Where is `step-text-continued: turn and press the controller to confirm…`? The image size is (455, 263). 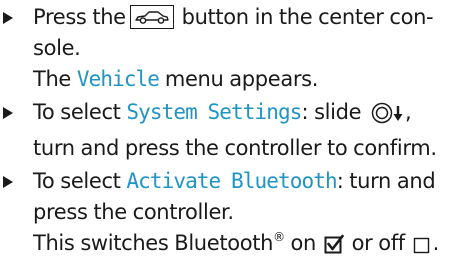 step-text-continued: turn and press the controller to confirm… is located at coordinates (235, 148).